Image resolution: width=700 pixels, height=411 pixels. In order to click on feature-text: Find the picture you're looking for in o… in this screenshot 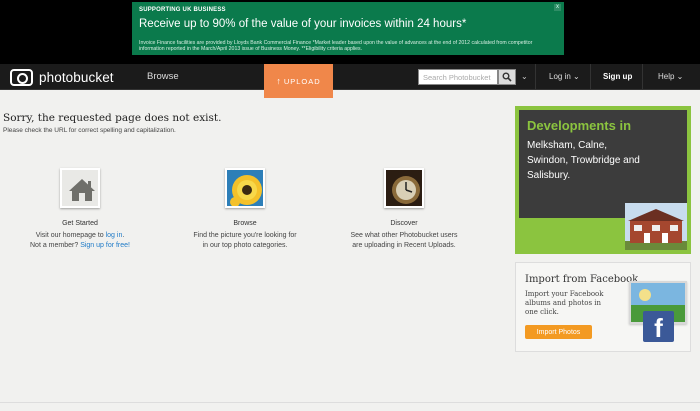, I will do `click(245, 240)`.